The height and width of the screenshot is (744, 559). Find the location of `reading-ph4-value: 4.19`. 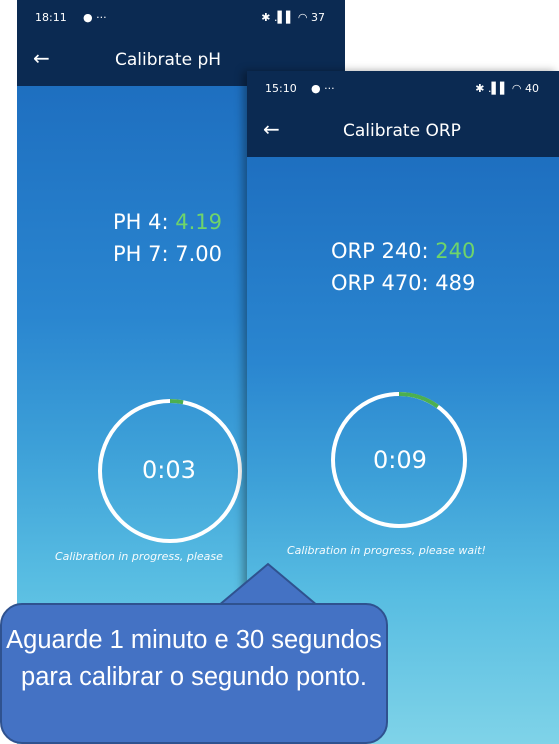

reading-ph4-value: 4.19 is located at coordinates (199, 222).